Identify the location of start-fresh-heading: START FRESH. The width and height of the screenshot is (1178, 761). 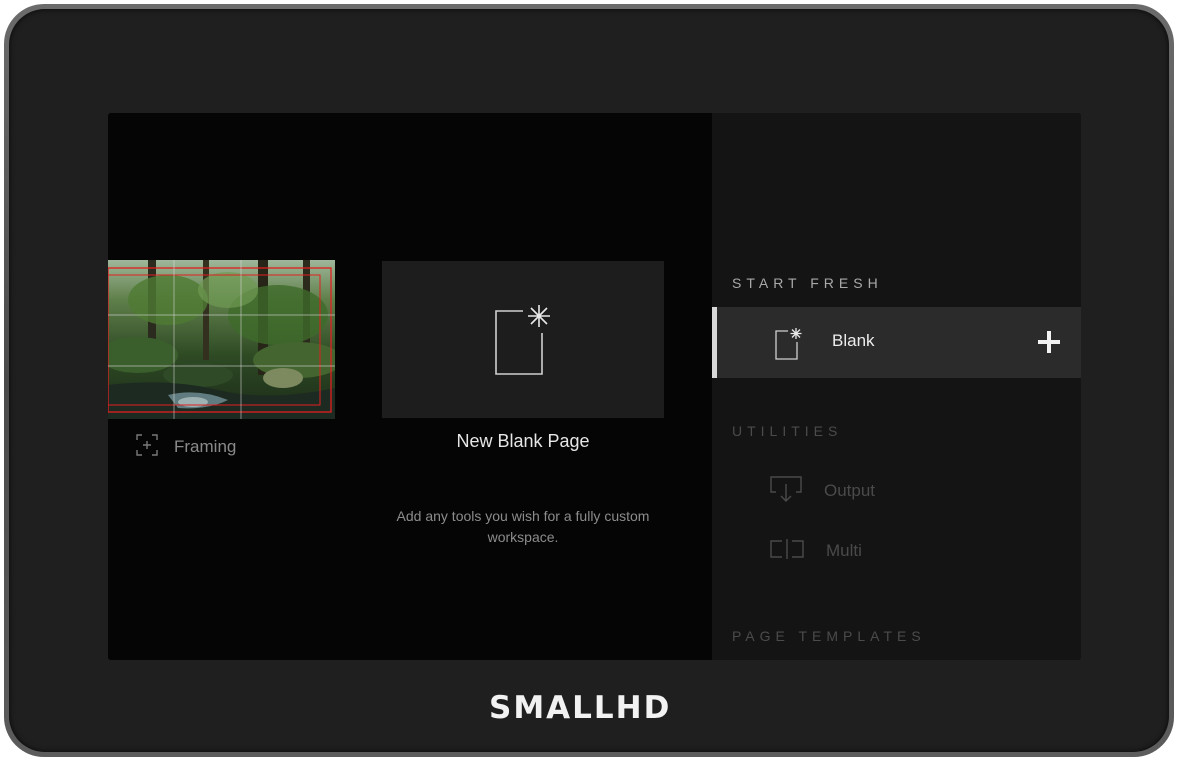
(807, 283).